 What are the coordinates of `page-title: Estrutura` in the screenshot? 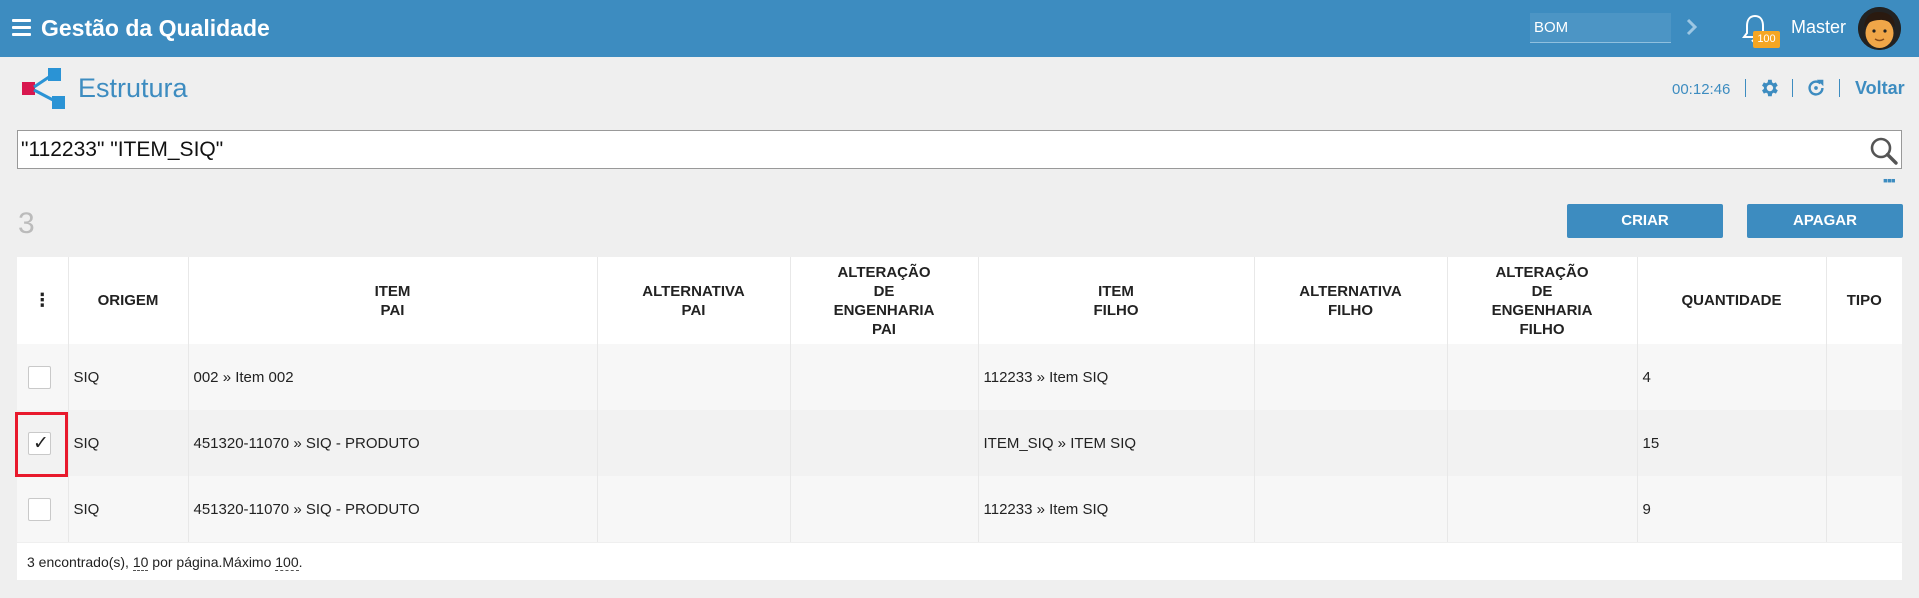 It's located at (133, 88).